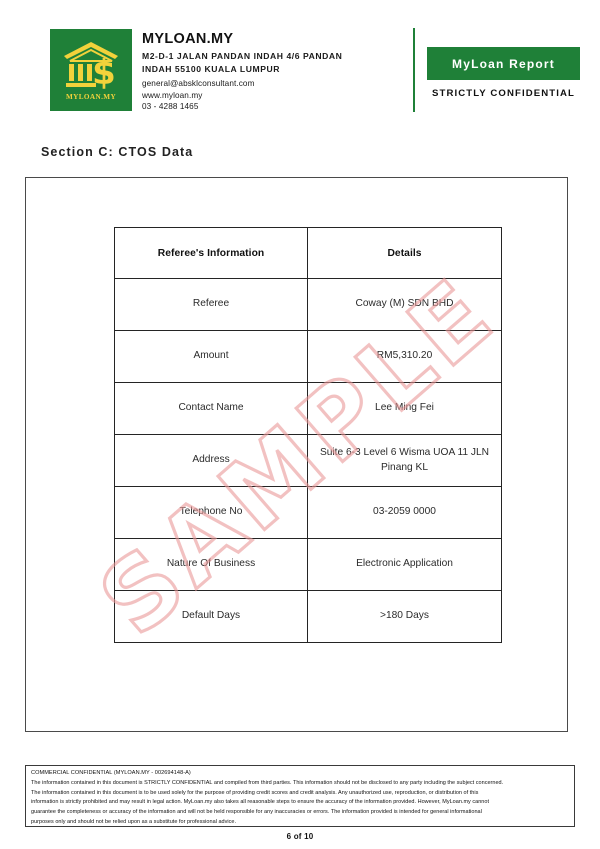 Image resolution: width=600 pixels, height=849 pixels. I want to click on company-website: www.myloan.my, so click(172, 95).